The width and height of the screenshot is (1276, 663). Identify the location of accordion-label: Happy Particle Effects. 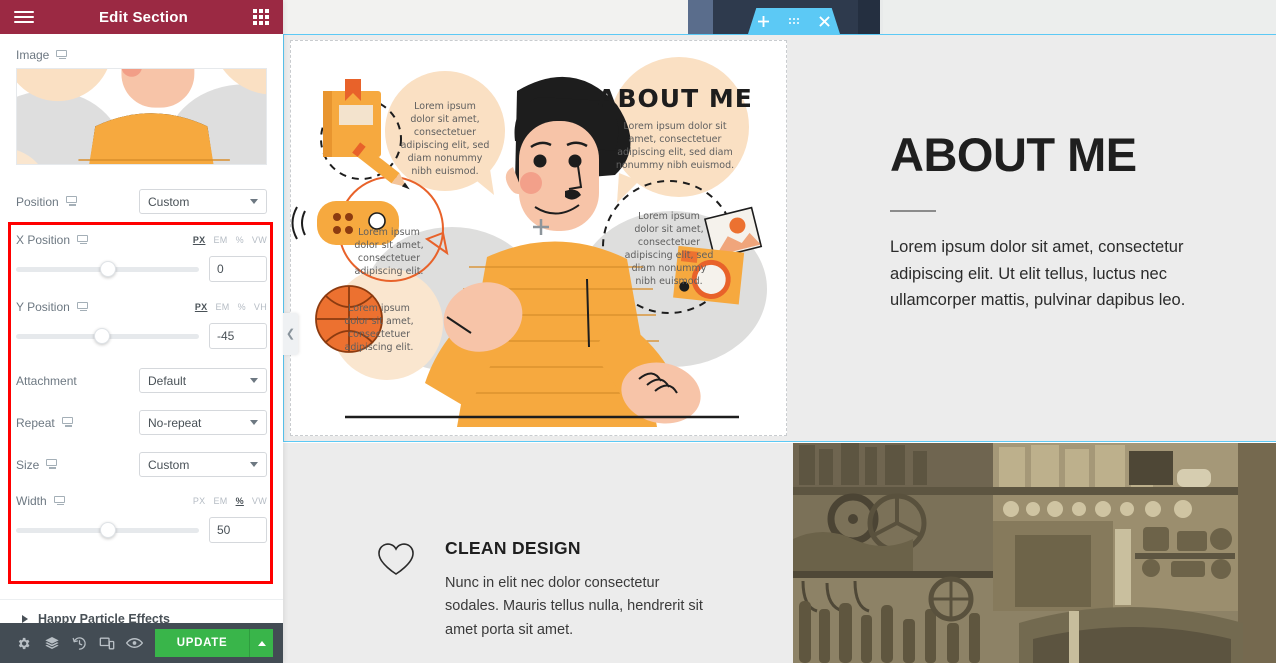
(104, 617).